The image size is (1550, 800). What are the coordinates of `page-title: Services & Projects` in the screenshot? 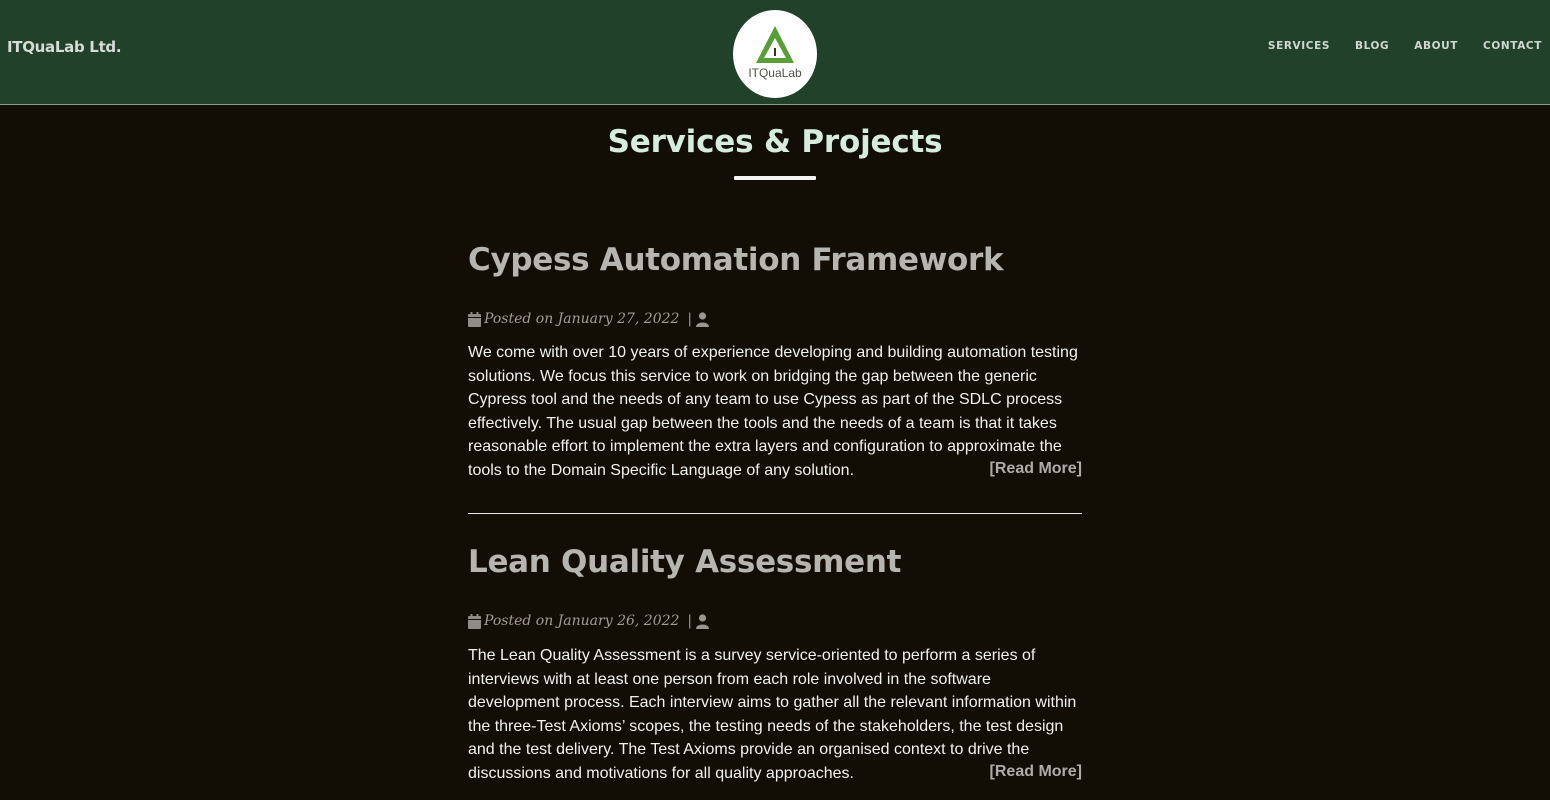 It's located at (775, 142).